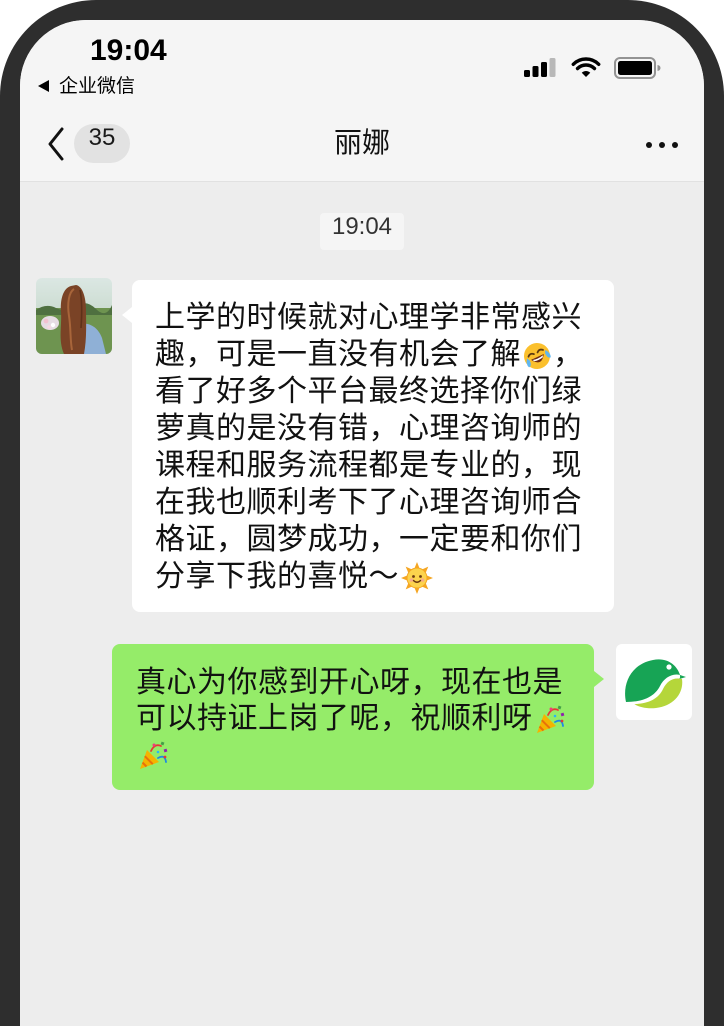 The width and height of the screenshot is (724, 1026). Describe the element at coordinates (361, 755) in the screenshot. I see `message-line` at that location.